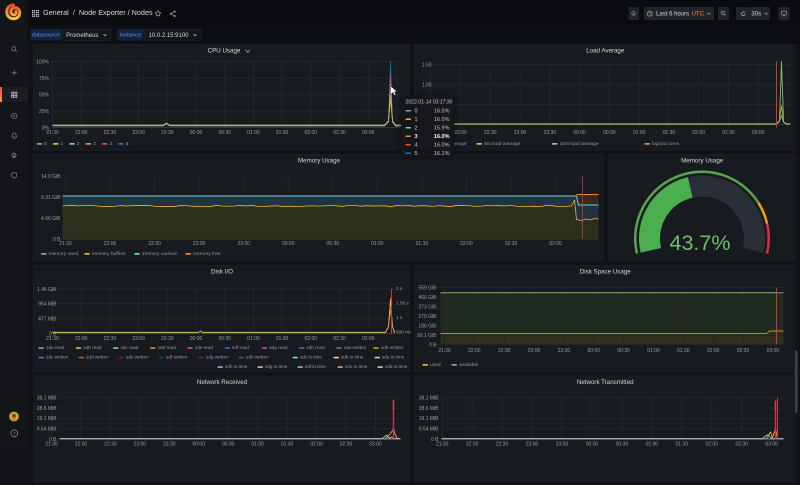 The width and height of the screenshot is (800, 485). What do you see at coordinates (109, 254) in the screenshot?
I see `svg-text: memory buffers` at bounding box center [109, 254].